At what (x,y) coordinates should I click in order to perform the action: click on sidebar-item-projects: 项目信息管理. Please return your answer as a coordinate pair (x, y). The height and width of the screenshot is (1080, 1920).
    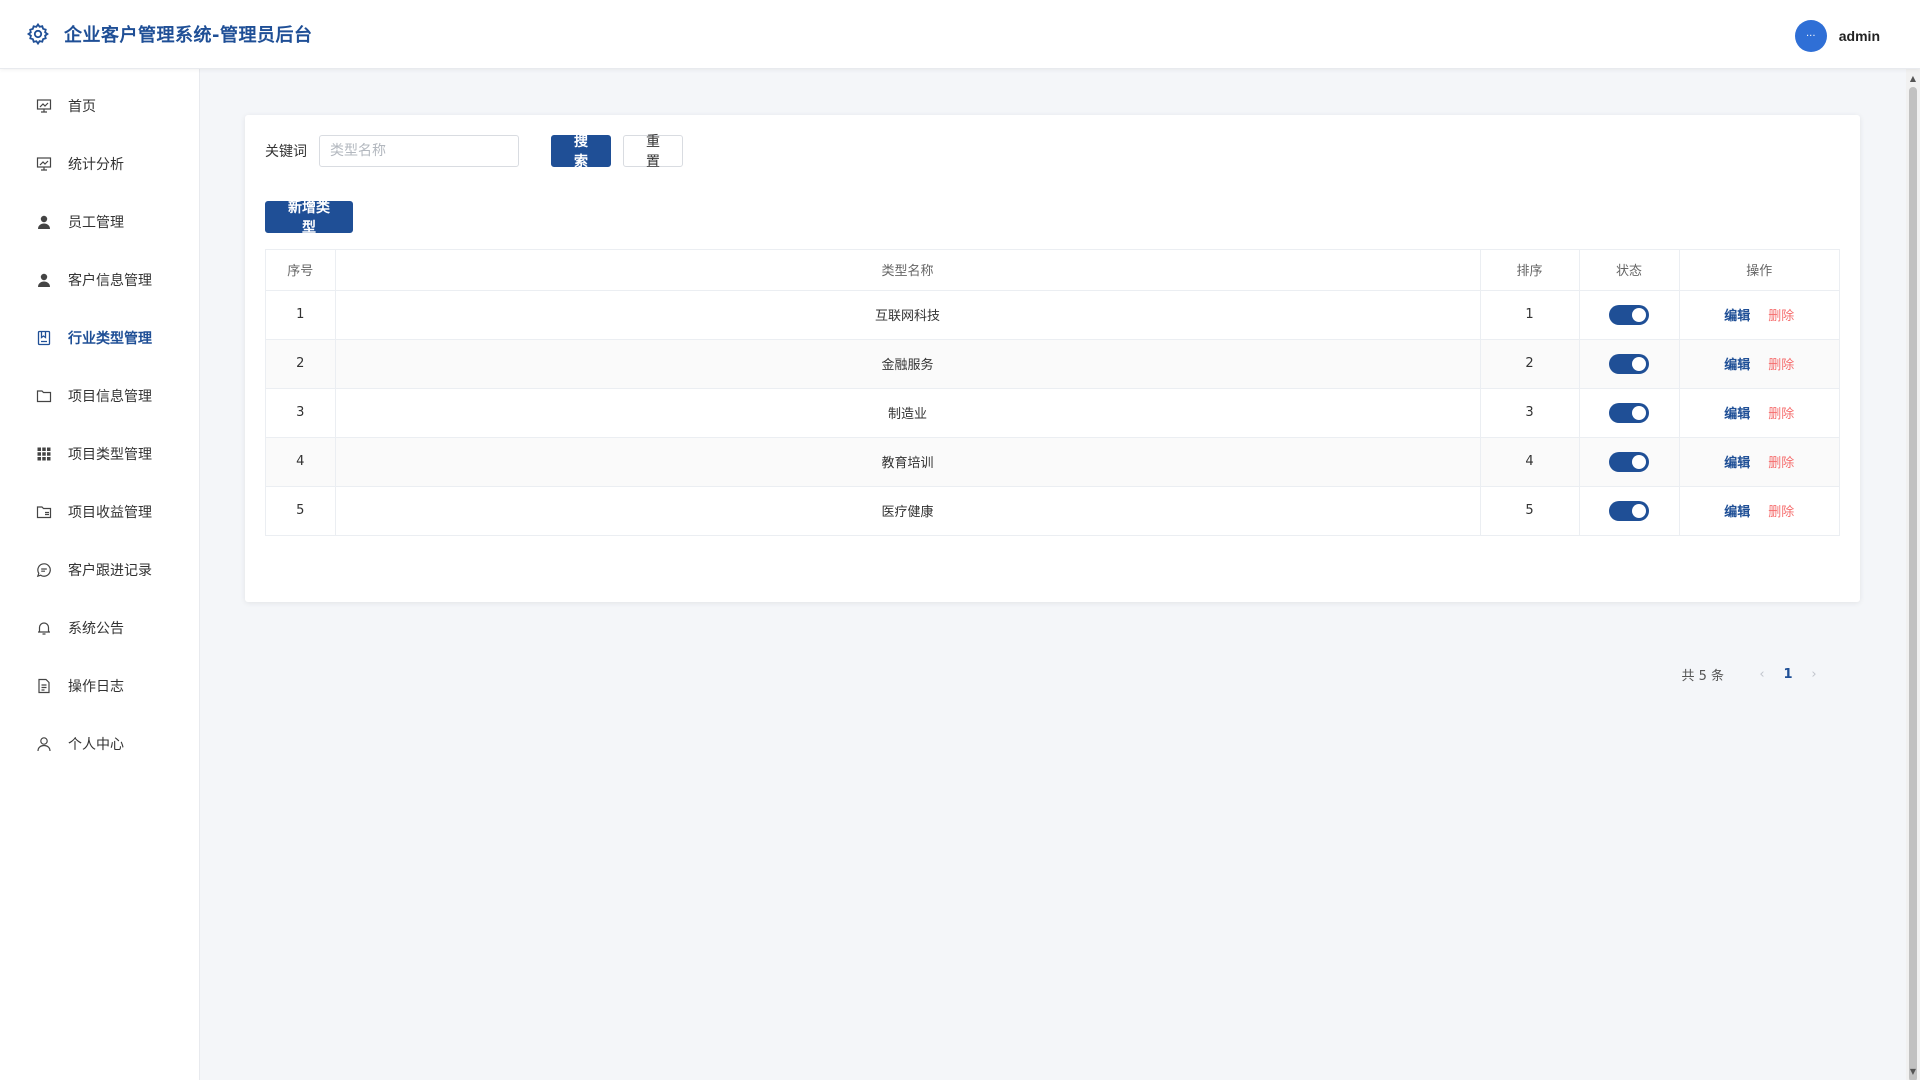
    Looking at the image, I should click on (99, 396).